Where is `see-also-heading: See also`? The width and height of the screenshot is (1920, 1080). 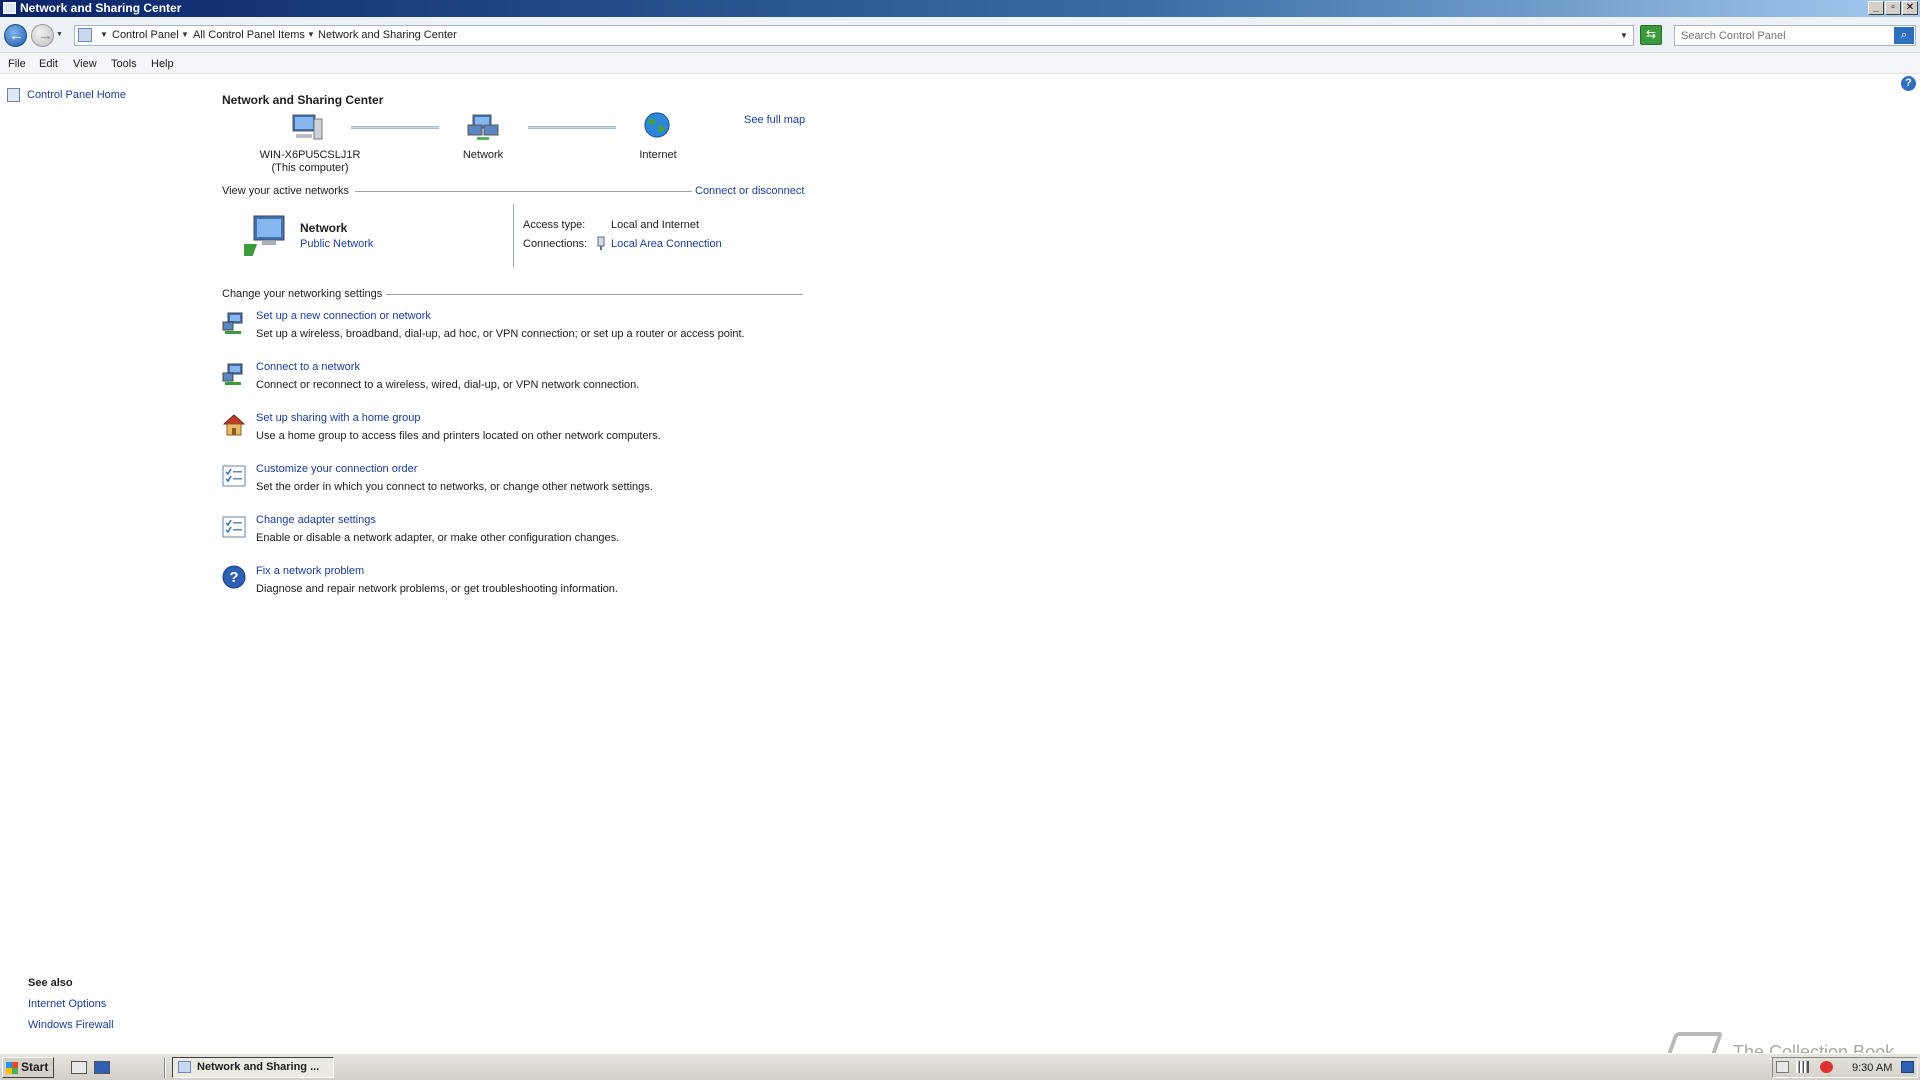
see-also-heading: See also is located at coordinates (50, 983).